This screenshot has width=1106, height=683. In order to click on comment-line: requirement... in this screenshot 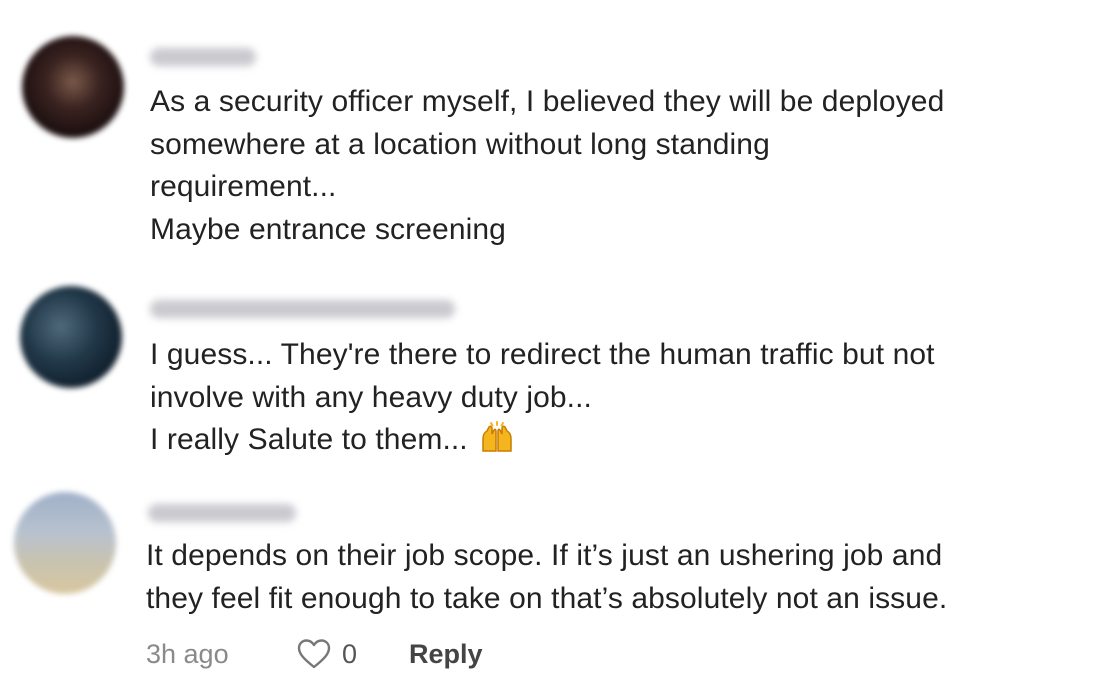, I will do `click(243, 186)`.